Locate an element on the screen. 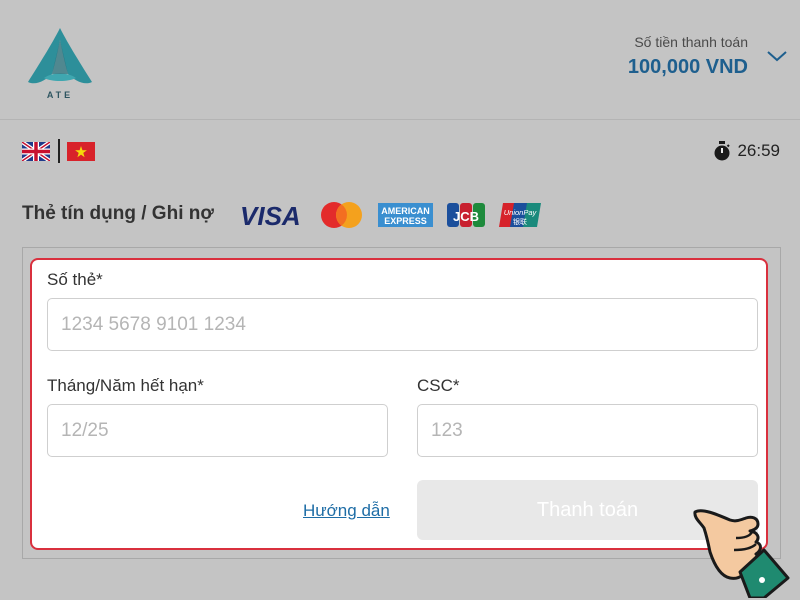 This screenshot has height=600, width=800. card-number-label: Số thẻ* is located at coordinates (75, 279).